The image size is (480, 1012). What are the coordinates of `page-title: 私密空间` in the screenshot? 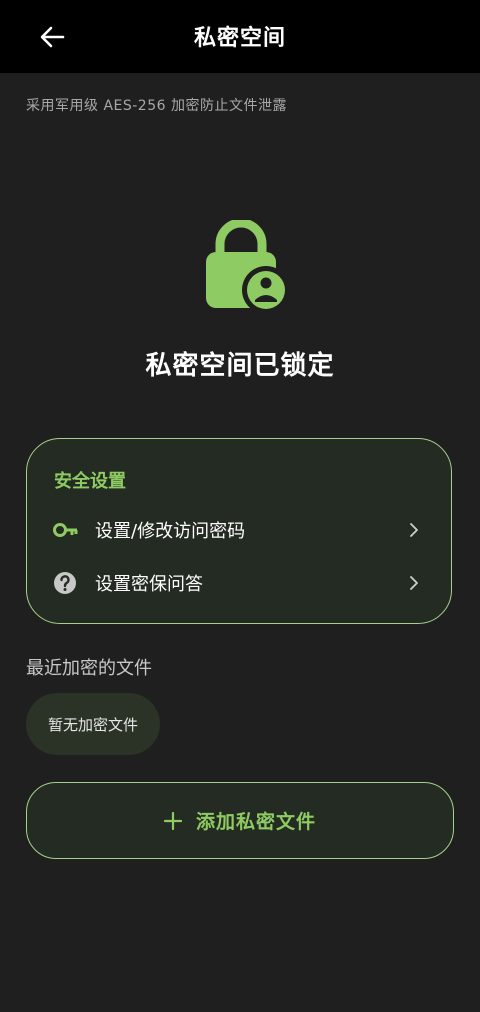 It's located at (239, 38).